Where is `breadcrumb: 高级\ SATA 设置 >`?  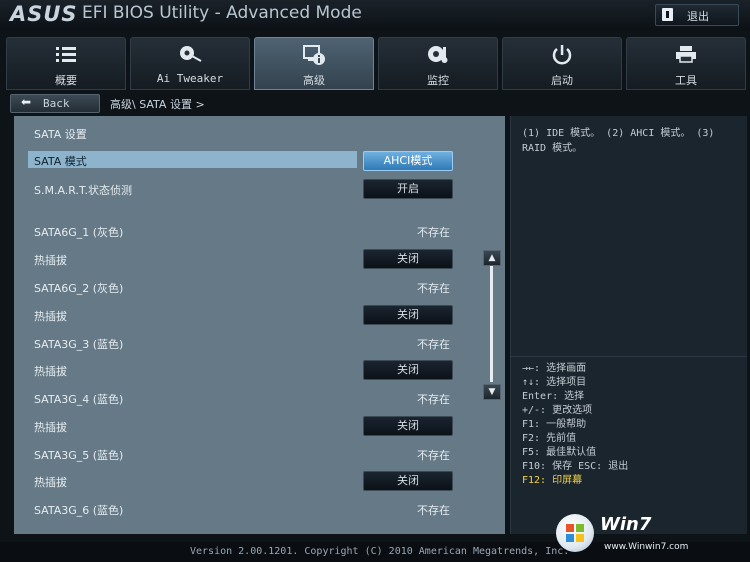 breadcrumb: 高级\ SATA 设置 > is located at coordinates (157, 104).